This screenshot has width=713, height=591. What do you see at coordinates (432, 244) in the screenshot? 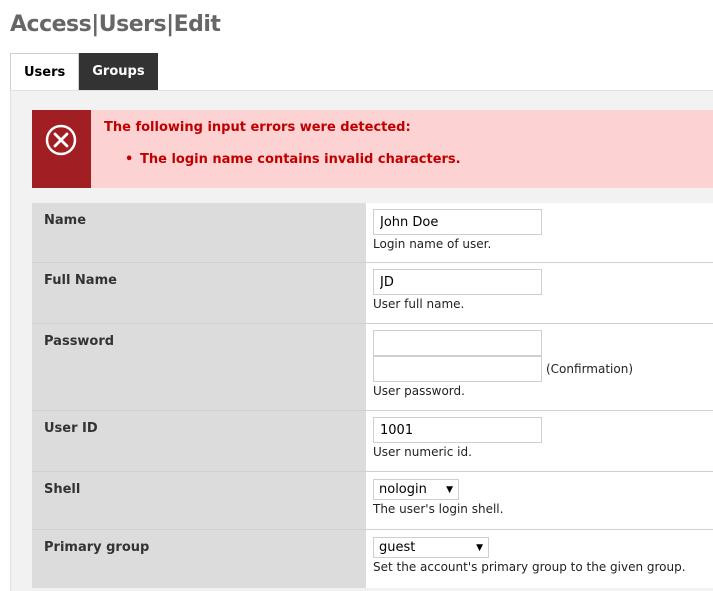
I see `name-hint: Login name of user.` at bounding box center [432, 244].